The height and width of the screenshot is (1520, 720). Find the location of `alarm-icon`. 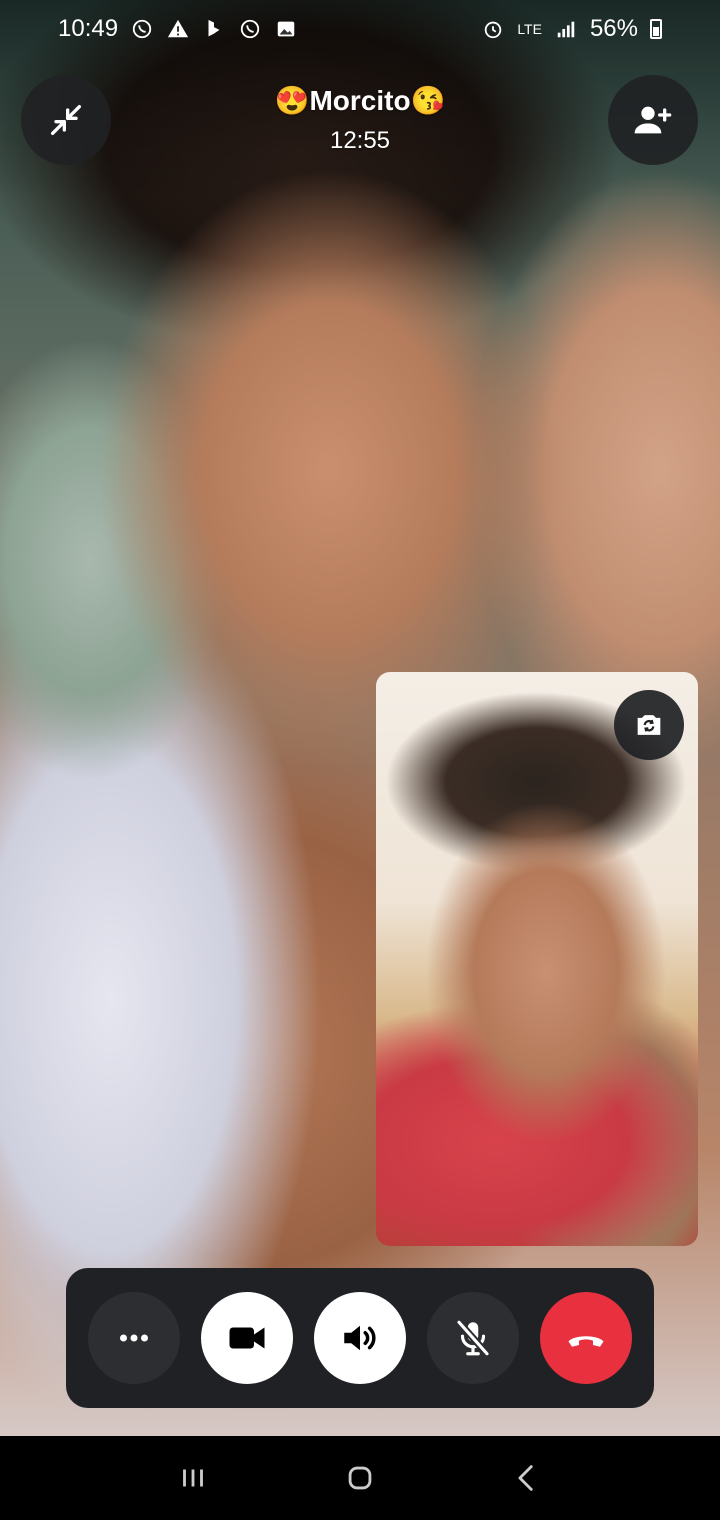

alarm-icon is located at coordinates (493, 29).